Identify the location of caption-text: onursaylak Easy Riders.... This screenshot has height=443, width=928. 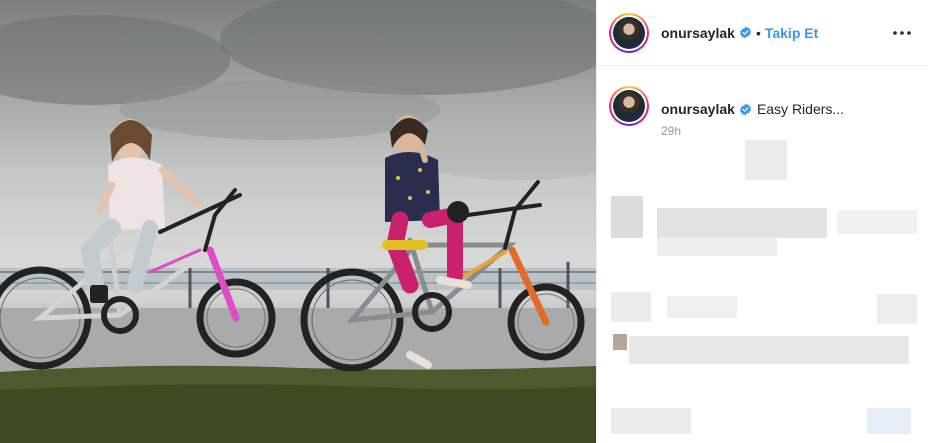
(752, 106).